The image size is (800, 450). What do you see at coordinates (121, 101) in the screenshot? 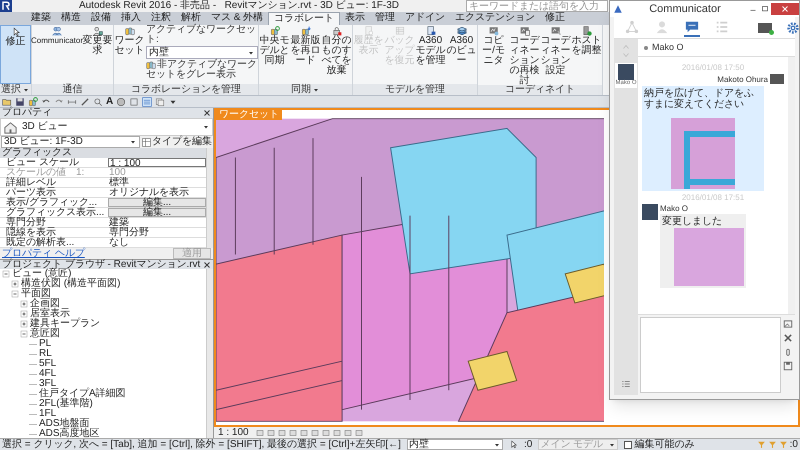
I see `view-3d-icon` at bounding box center [121, 101].